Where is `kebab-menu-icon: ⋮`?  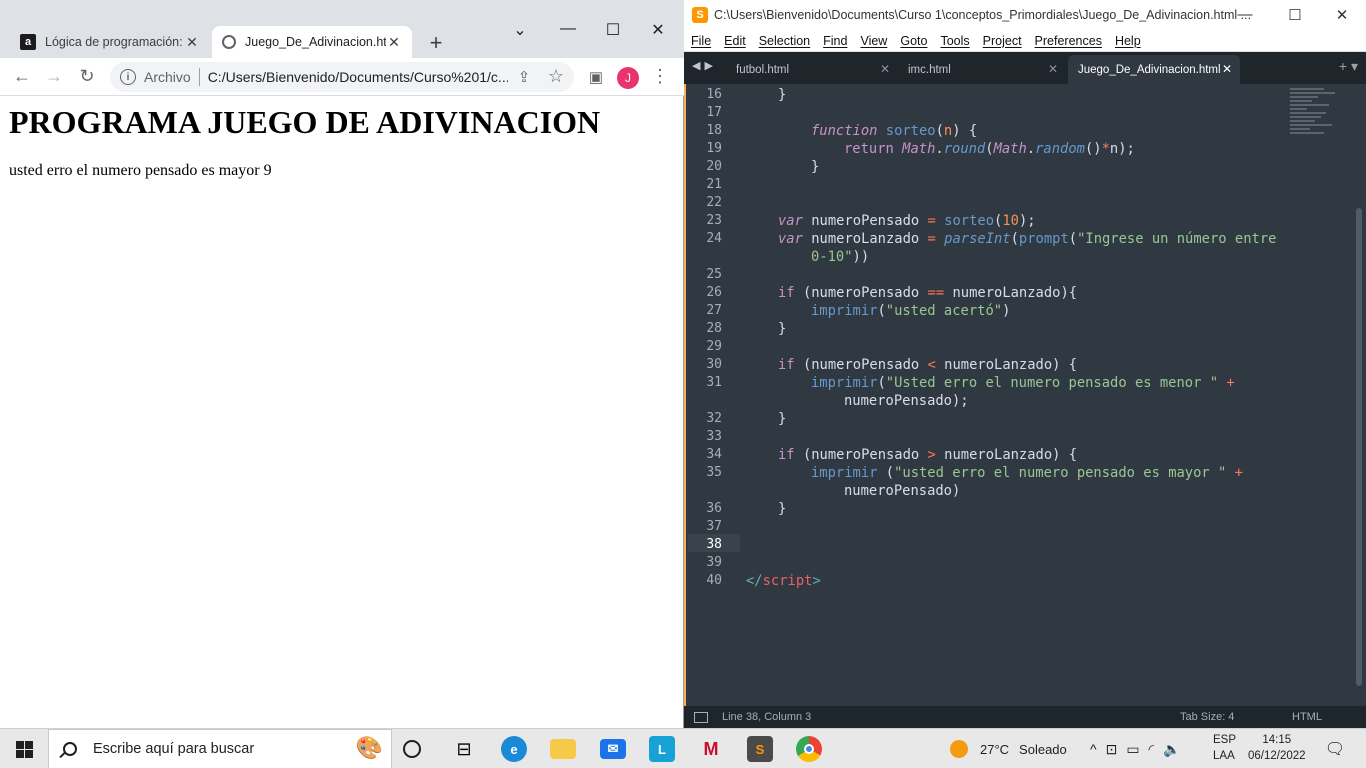 kebab-menu-icon: ⋮ is located at coordinates (660, 76).